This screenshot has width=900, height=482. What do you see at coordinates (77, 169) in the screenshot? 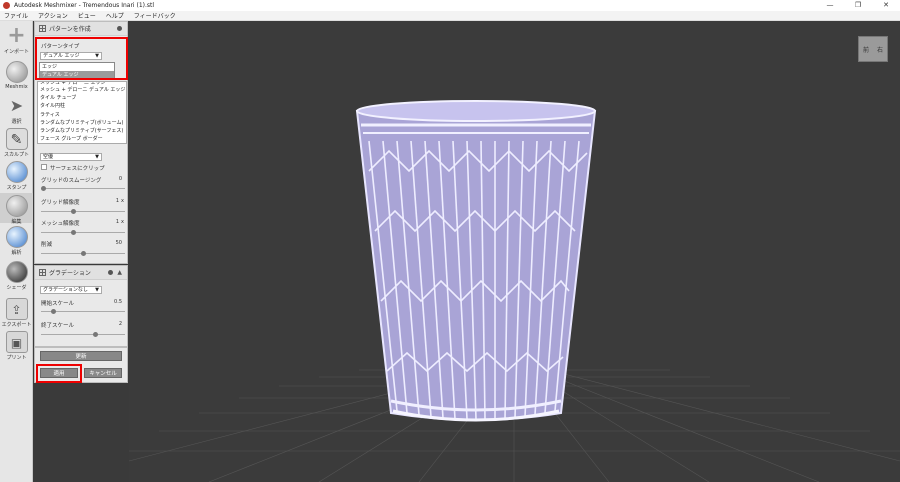
I see `surface-clip-label: サーフェスにクリップ` at bounding box center [77, 169].